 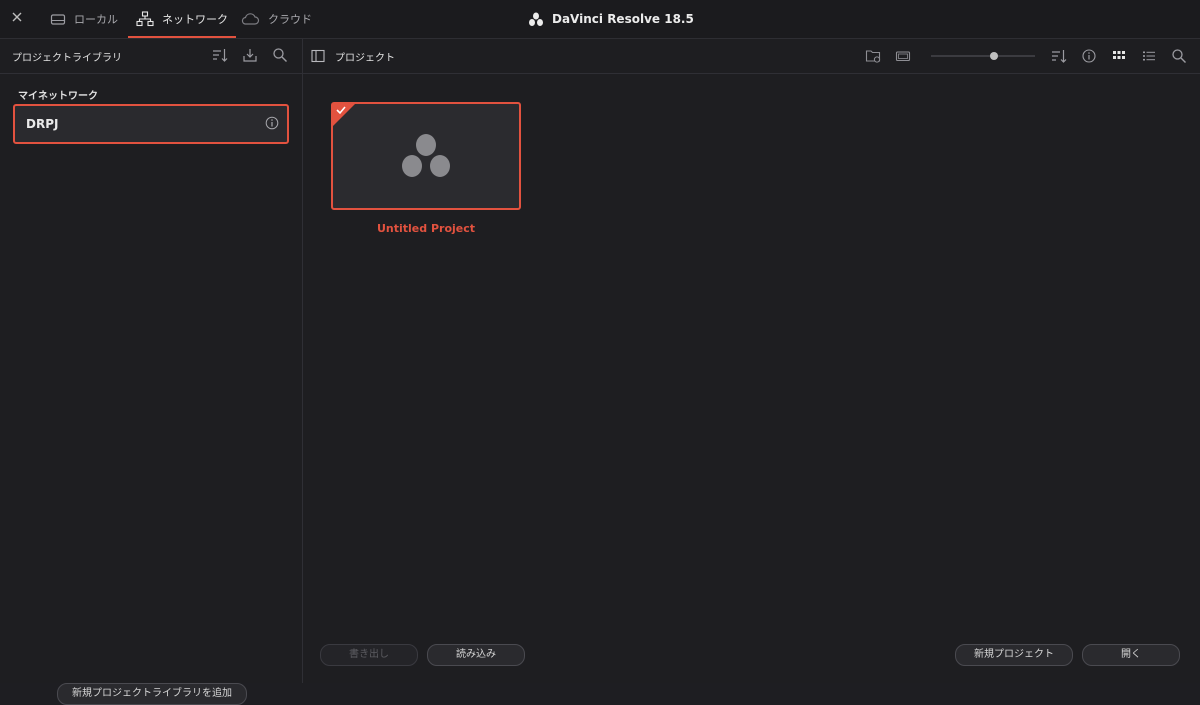 What do you see at coordinates (903, 56) in the screenshot?
I see `thumbnail-view-icon` at bounding box center [903, 56].